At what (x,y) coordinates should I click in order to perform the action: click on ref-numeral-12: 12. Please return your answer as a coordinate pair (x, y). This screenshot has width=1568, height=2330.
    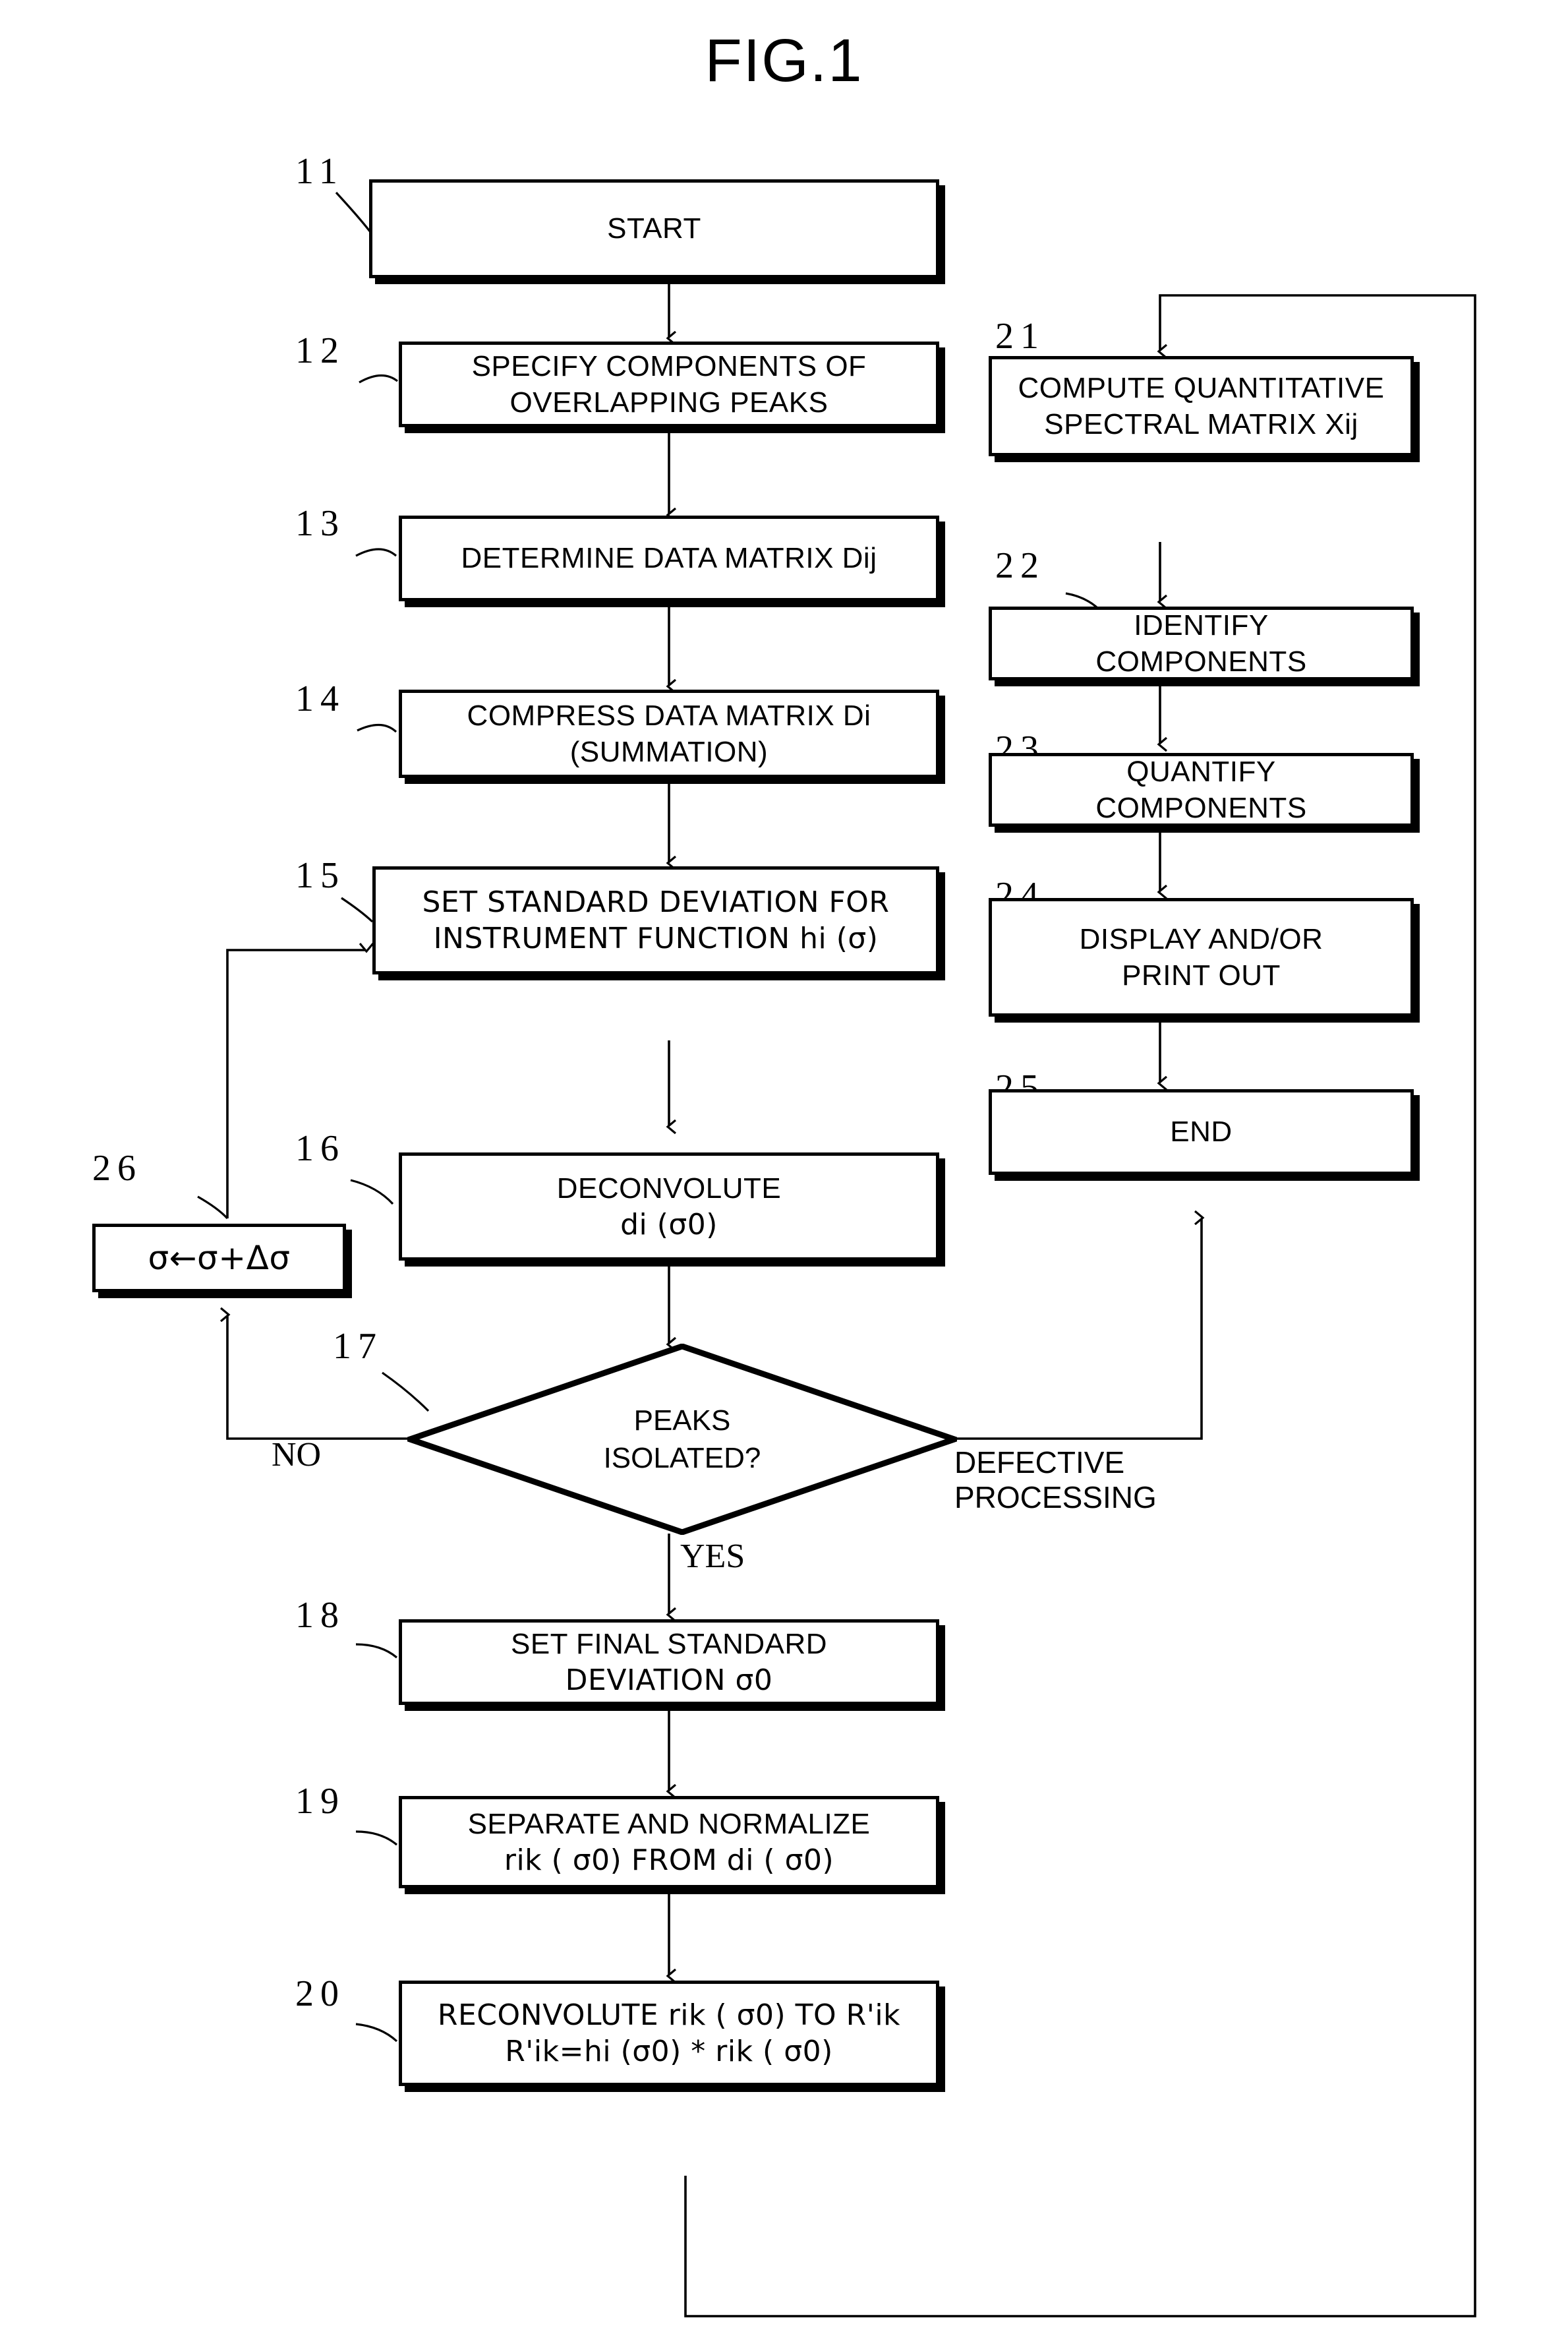
    Looking at the image, I should click on (320, 351).